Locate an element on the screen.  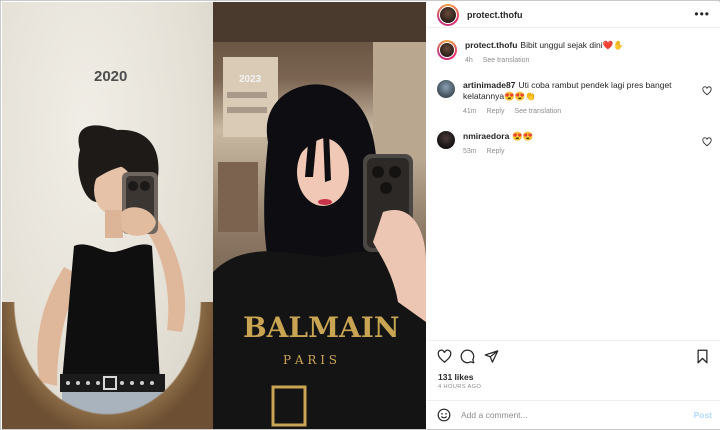
likes-count: 131 likes is located at coordinates (455, 377).